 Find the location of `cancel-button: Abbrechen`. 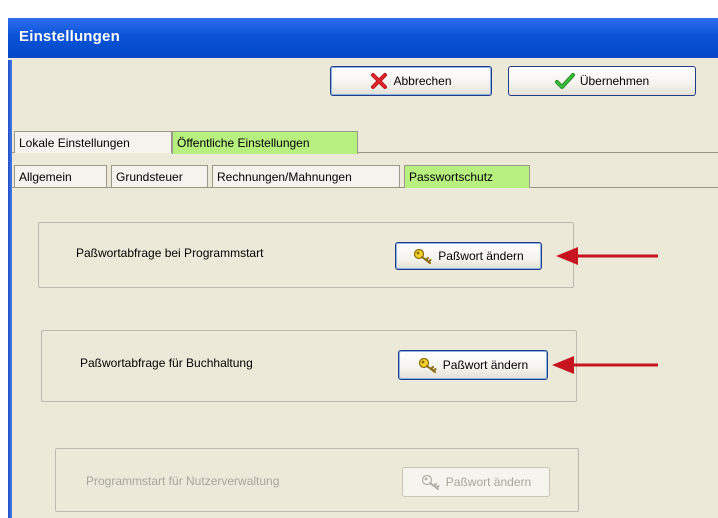

cancel-button: Abbrechen is located at coordinates (411, 81).